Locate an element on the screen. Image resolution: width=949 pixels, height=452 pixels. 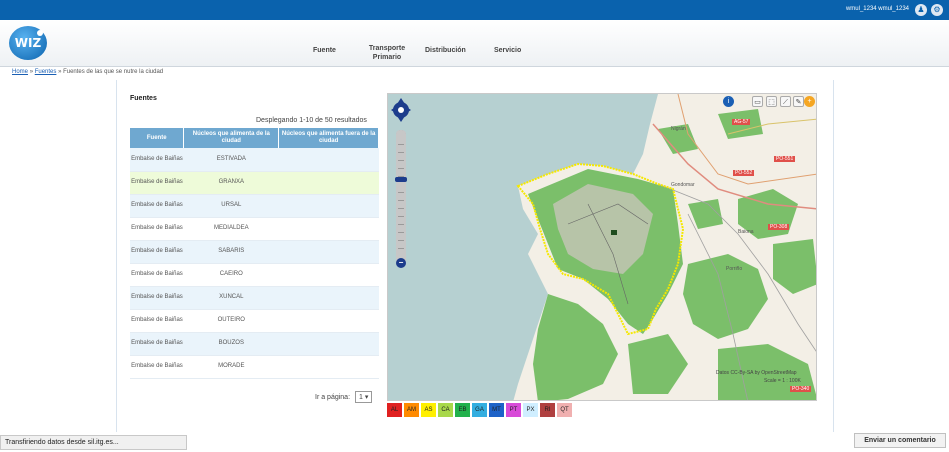
col-nucleos-ciudad: Núcleos que alimenta de la ciudad is located at coordinates (231, 138).